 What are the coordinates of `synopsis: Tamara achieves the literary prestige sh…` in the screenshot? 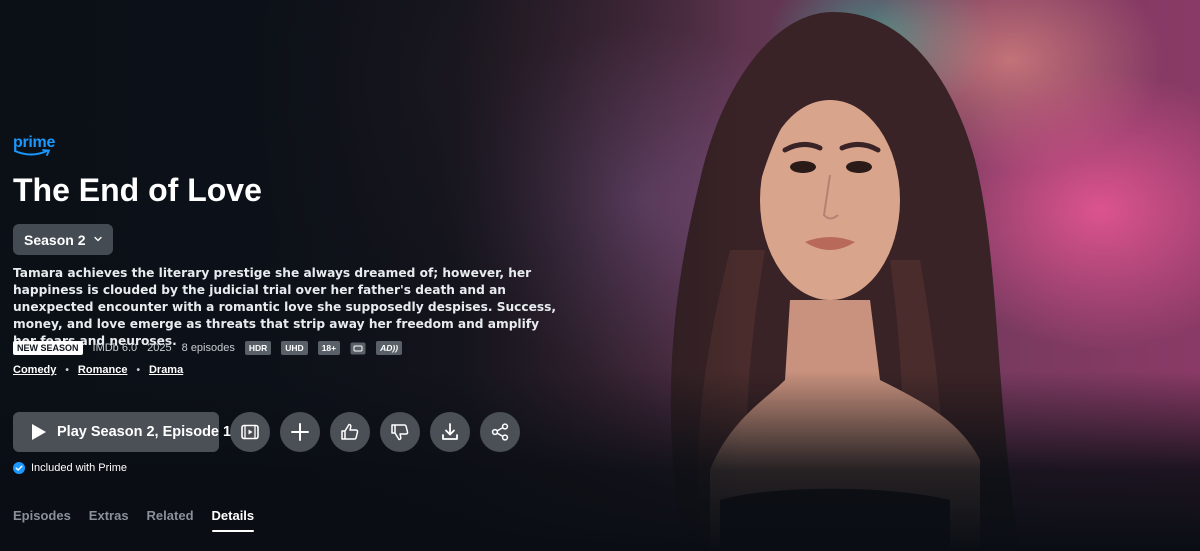 It's located at (284, 307).